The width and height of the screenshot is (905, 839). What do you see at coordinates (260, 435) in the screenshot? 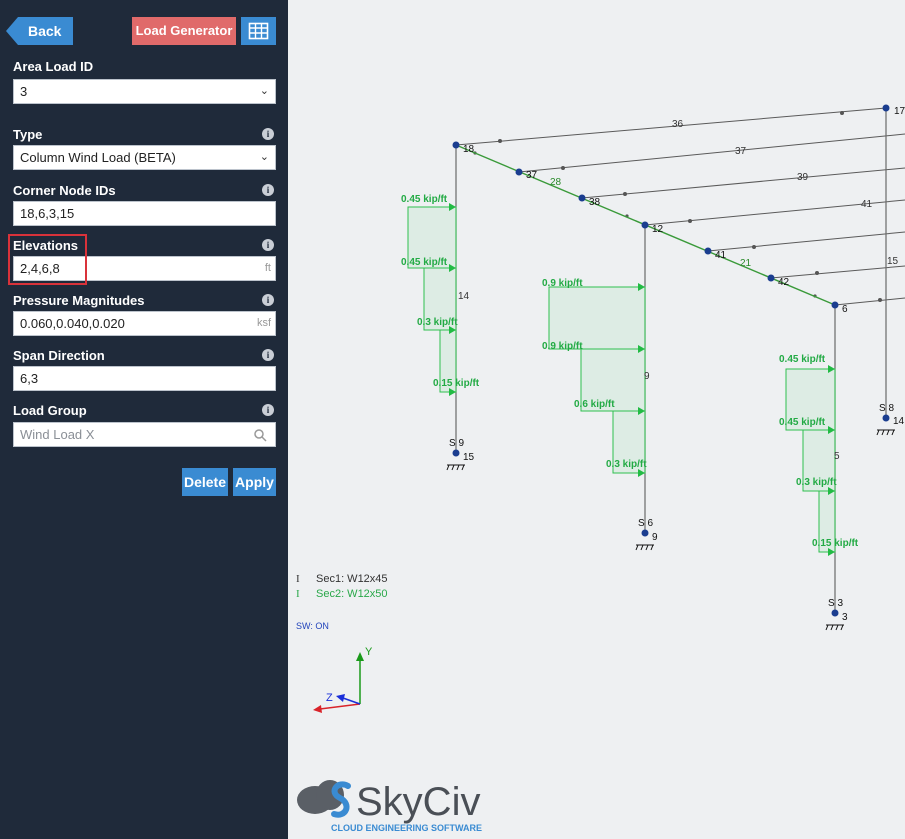
I see `search-icon` at bounding box center [260, 435].